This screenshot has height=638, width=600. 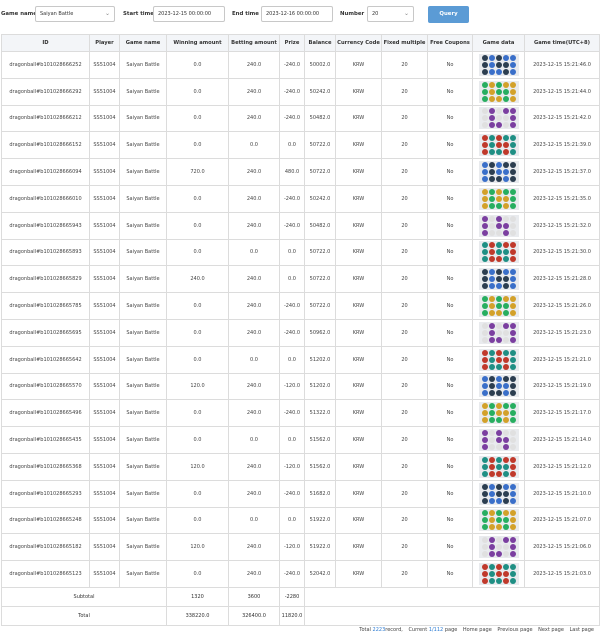 I want to click on start-time-input: 2023-12-15 00:00:00, so click(x=189, y=14).